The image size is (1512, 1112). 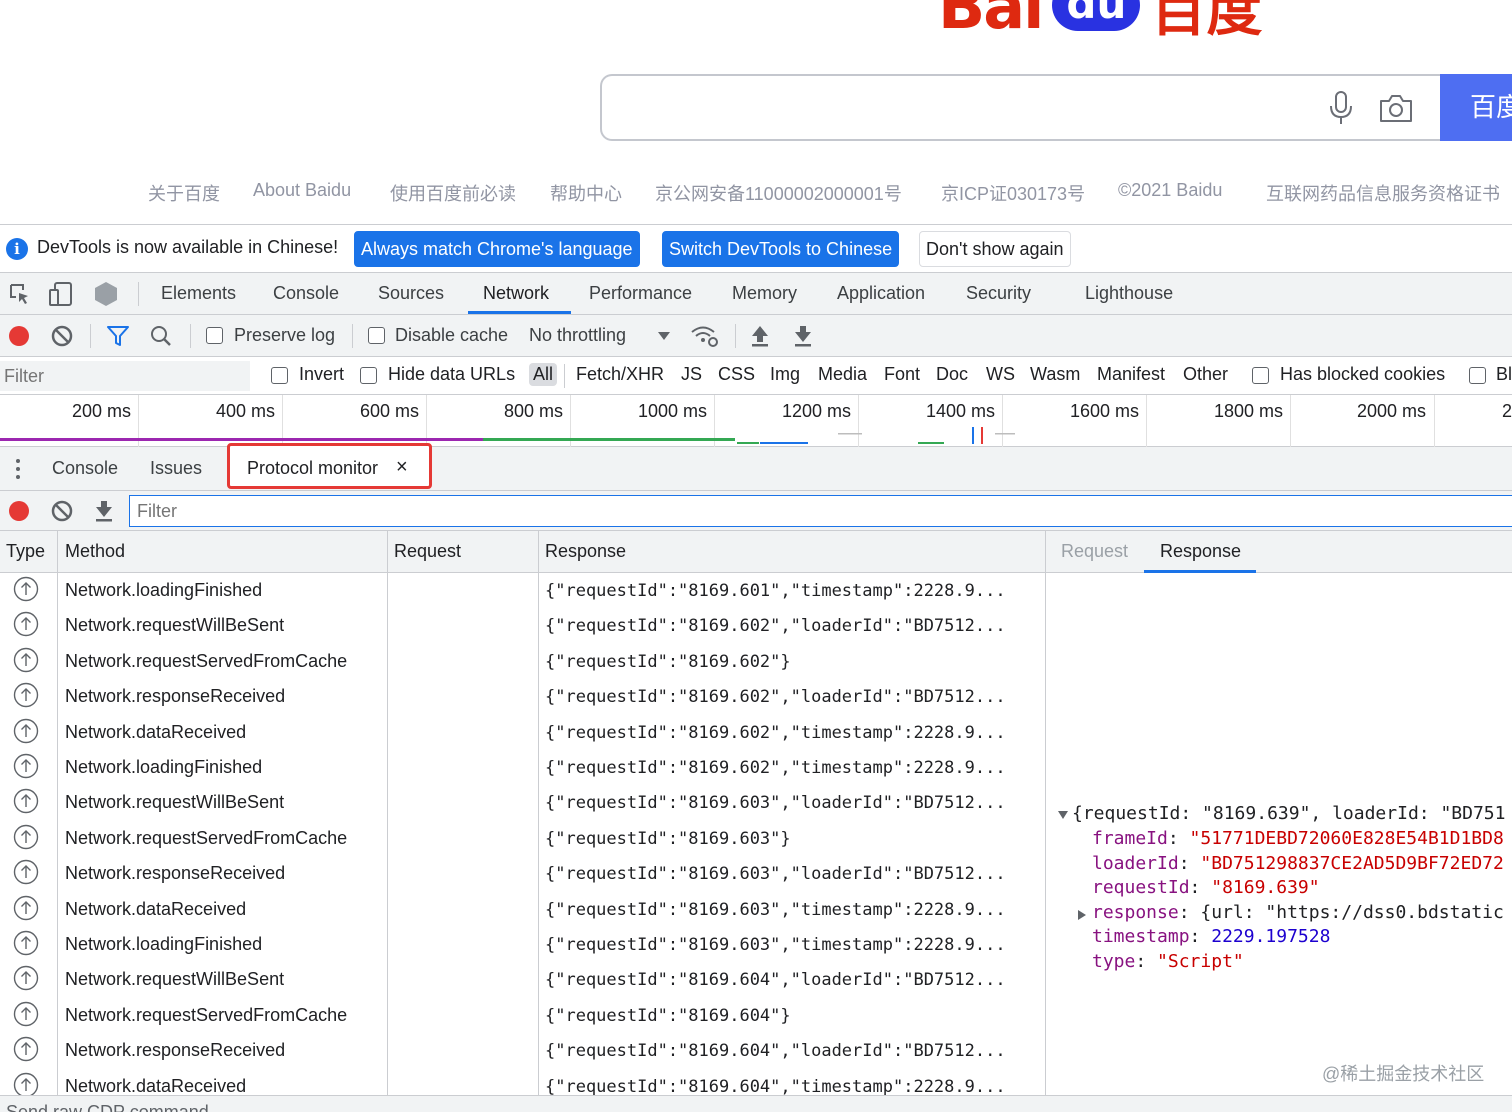 I want to click on tab-application: Application, so click(x=881, y=293).